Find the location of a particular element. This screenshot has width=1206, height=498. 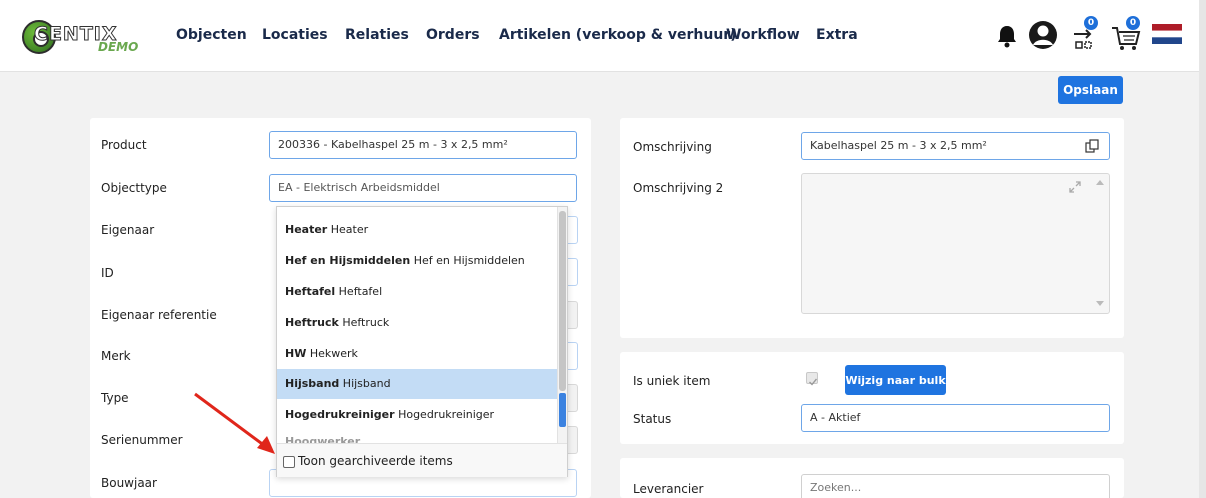

dropdown-option: Hef en Hijsmiddelen Hef en Hijsmiddelen is located at coordinates (417, 261).